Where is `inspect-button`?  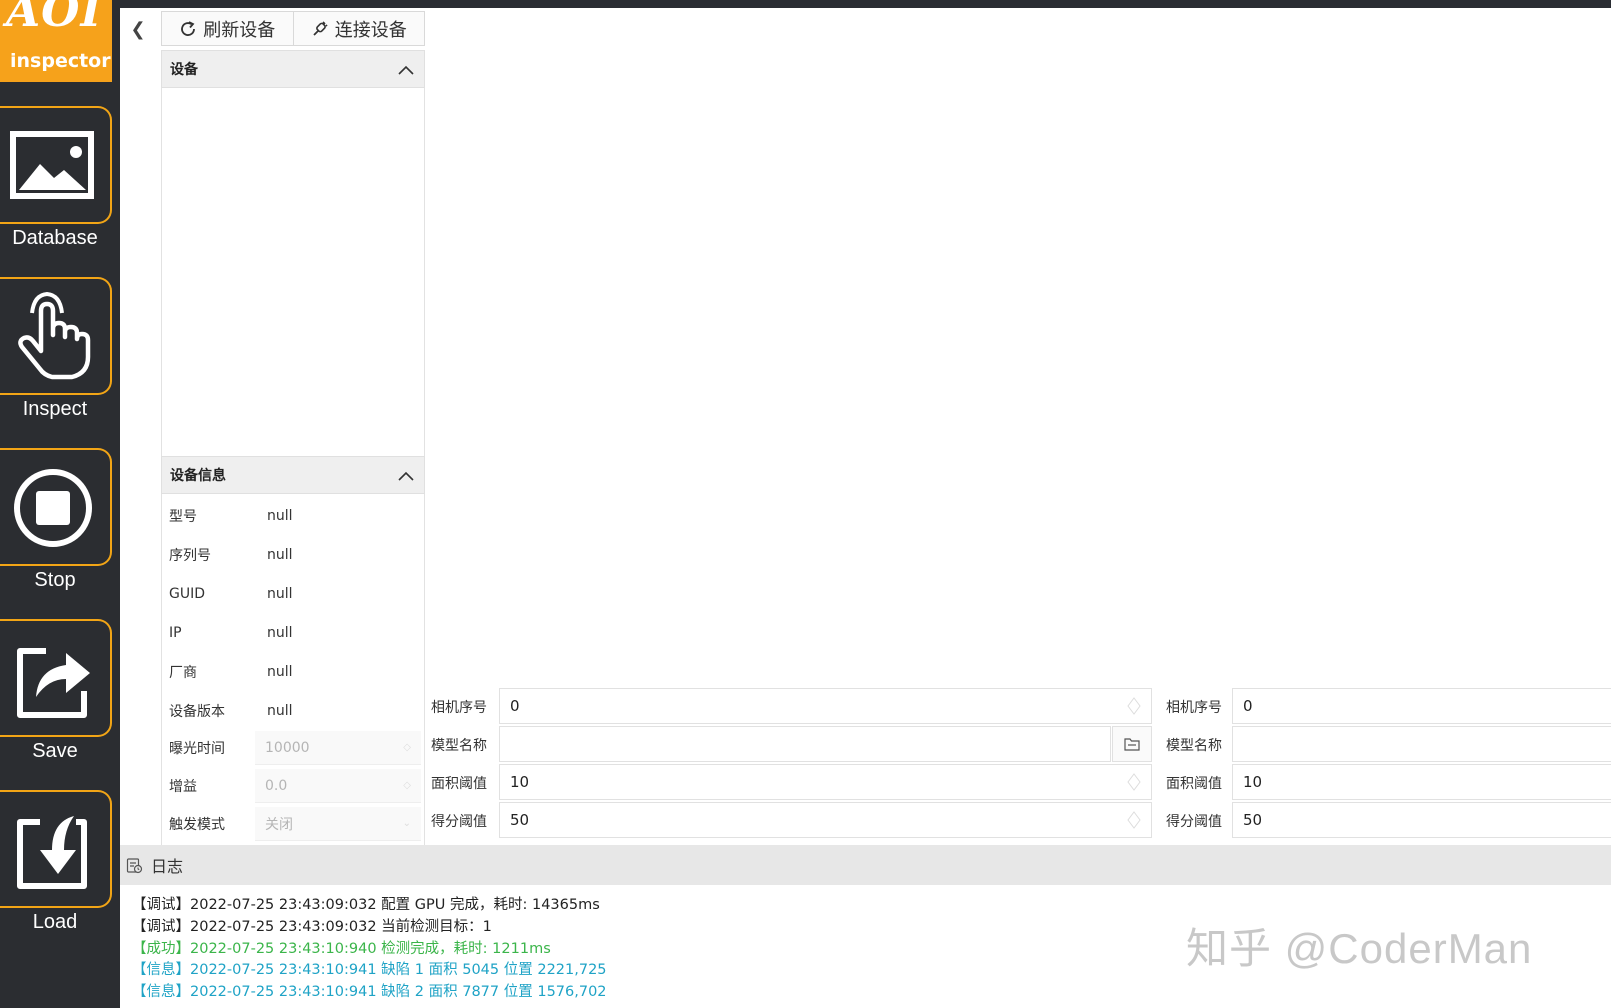
inspect-button is located at coordinates (56, 336).